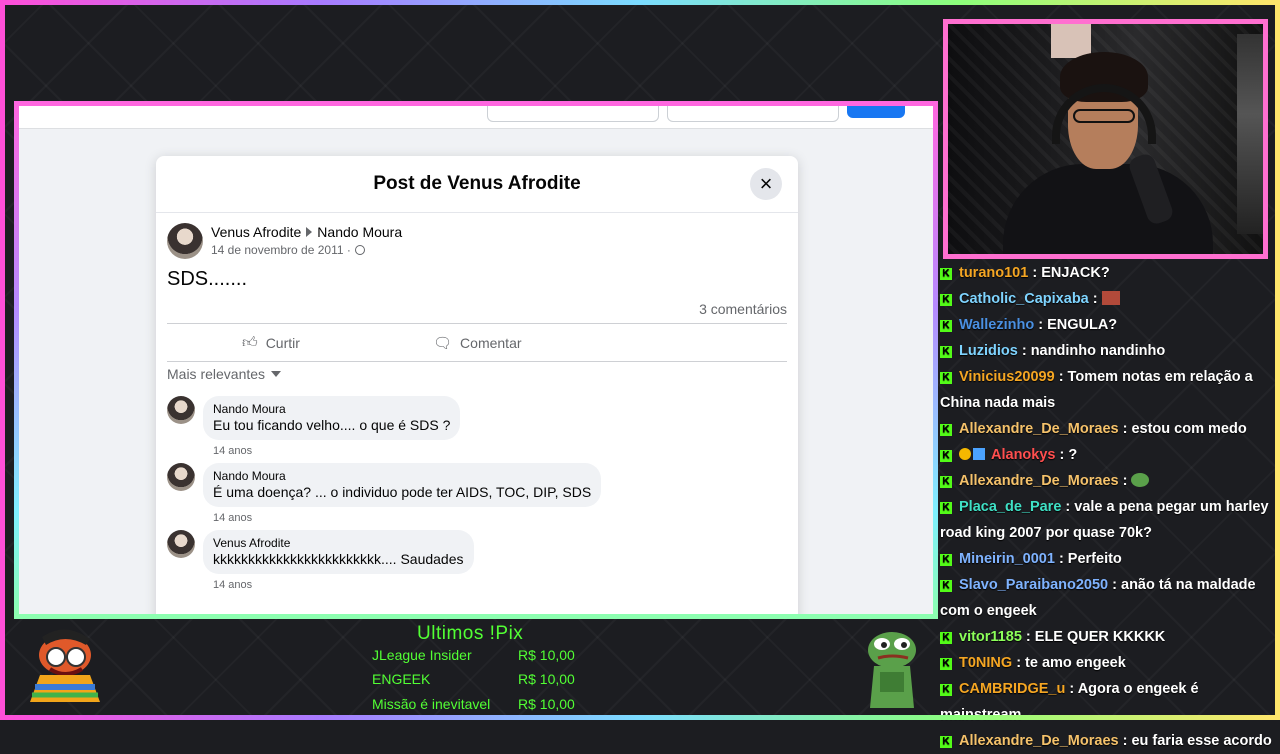 The width and height of the screenshot is (1280, 754). I want to click on chat-username: Placa_de_Pare, so click(1010, 507).